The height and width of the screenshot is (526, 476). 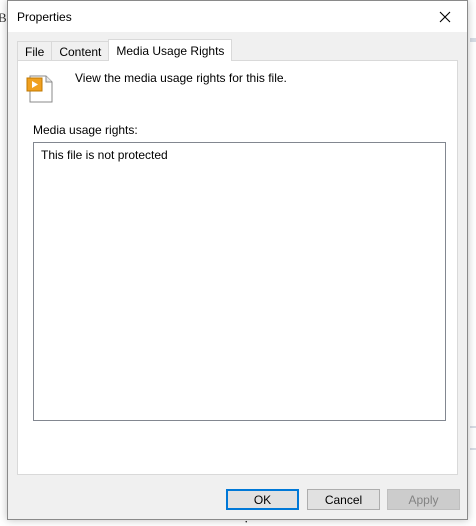 What do you see at coordinates (85, 130) in the screenshot?
I see `rights-label: Media usage rights:` at bounding box center [85, 130].